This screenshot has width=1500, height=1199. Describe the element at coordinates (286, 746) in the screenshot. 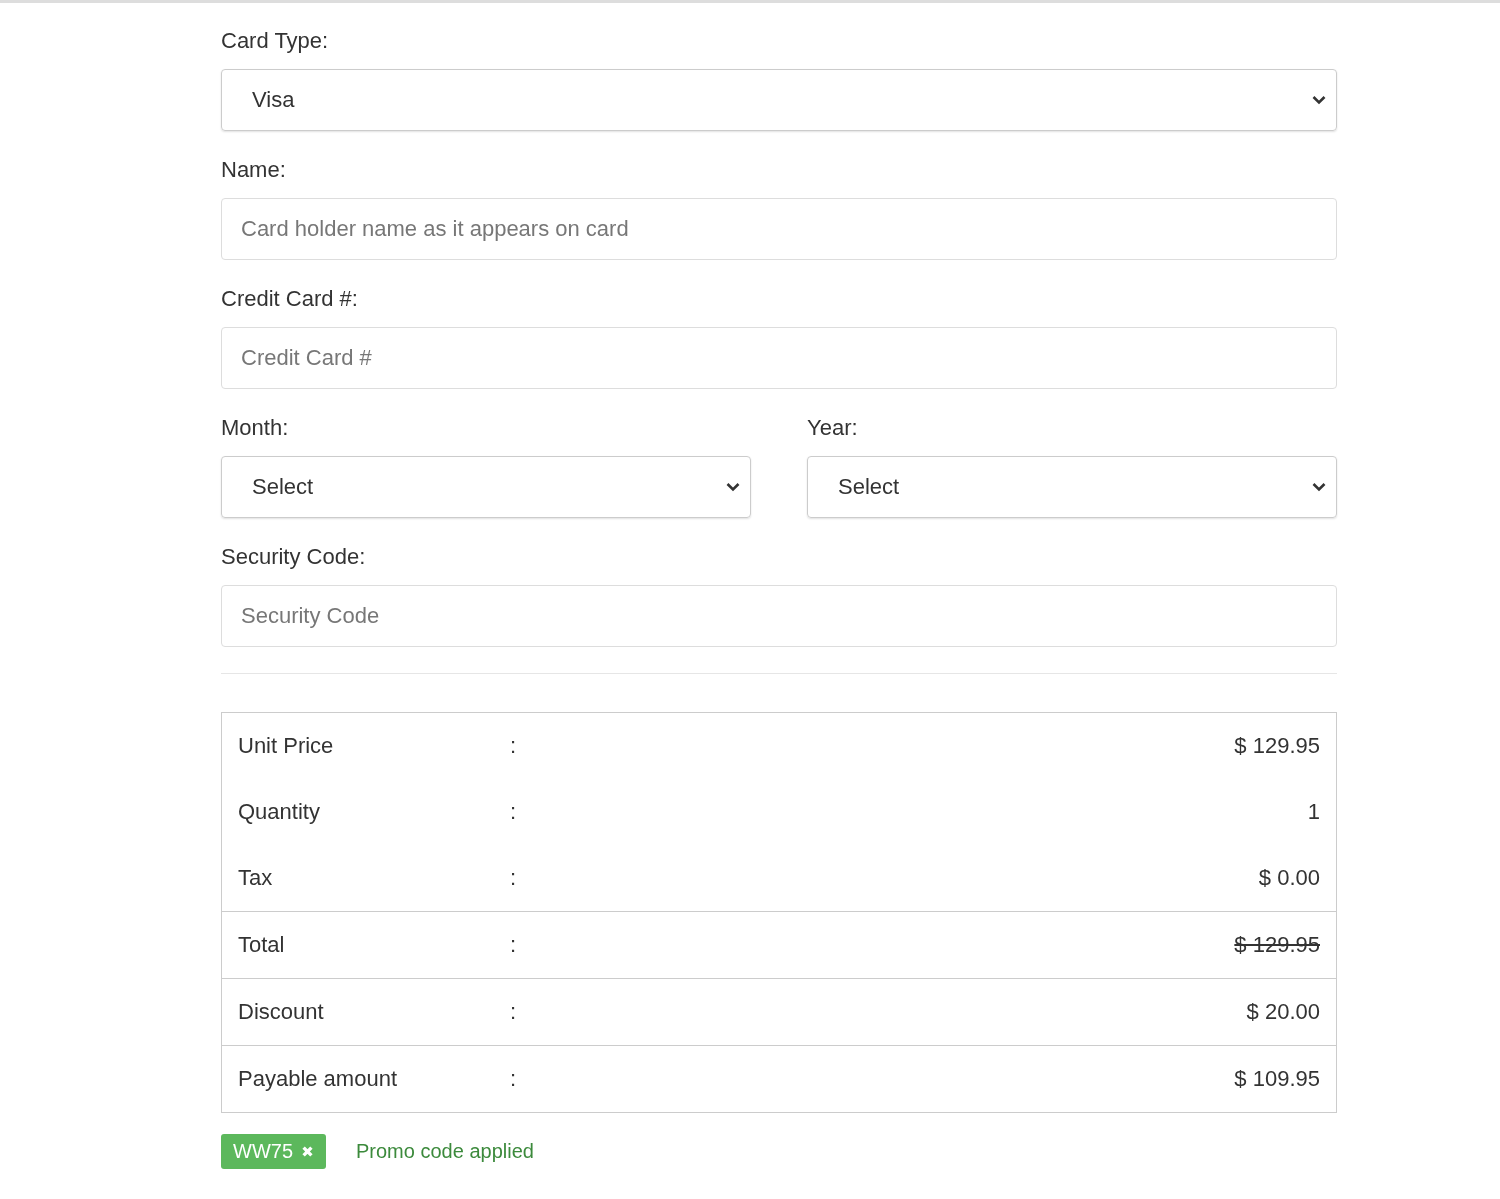

I see `summary-label: Unit Price` at that location.